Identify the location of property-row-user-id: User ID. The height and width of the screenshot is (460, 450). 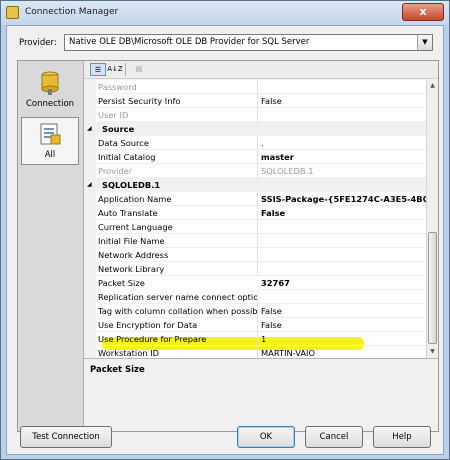
(255, 115).